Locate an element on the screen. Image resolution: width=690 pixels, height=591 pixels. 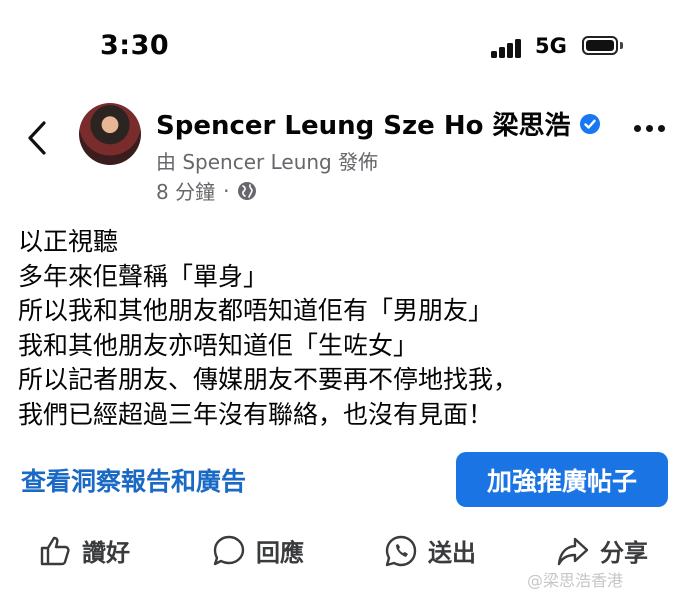
post-line: 以正視聽 is located at coordinates (68, 241).